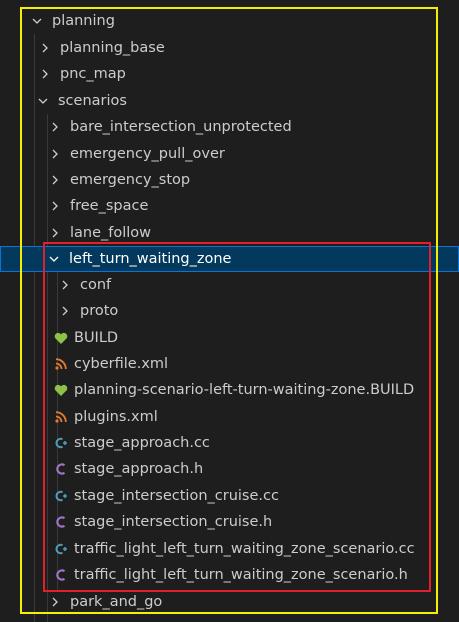 The image size is (459, 622). What do you see at coordinates (116, 602) in the screenshot?
I see `tree-item-label: park_and_go` at bounding box center [116, 602].